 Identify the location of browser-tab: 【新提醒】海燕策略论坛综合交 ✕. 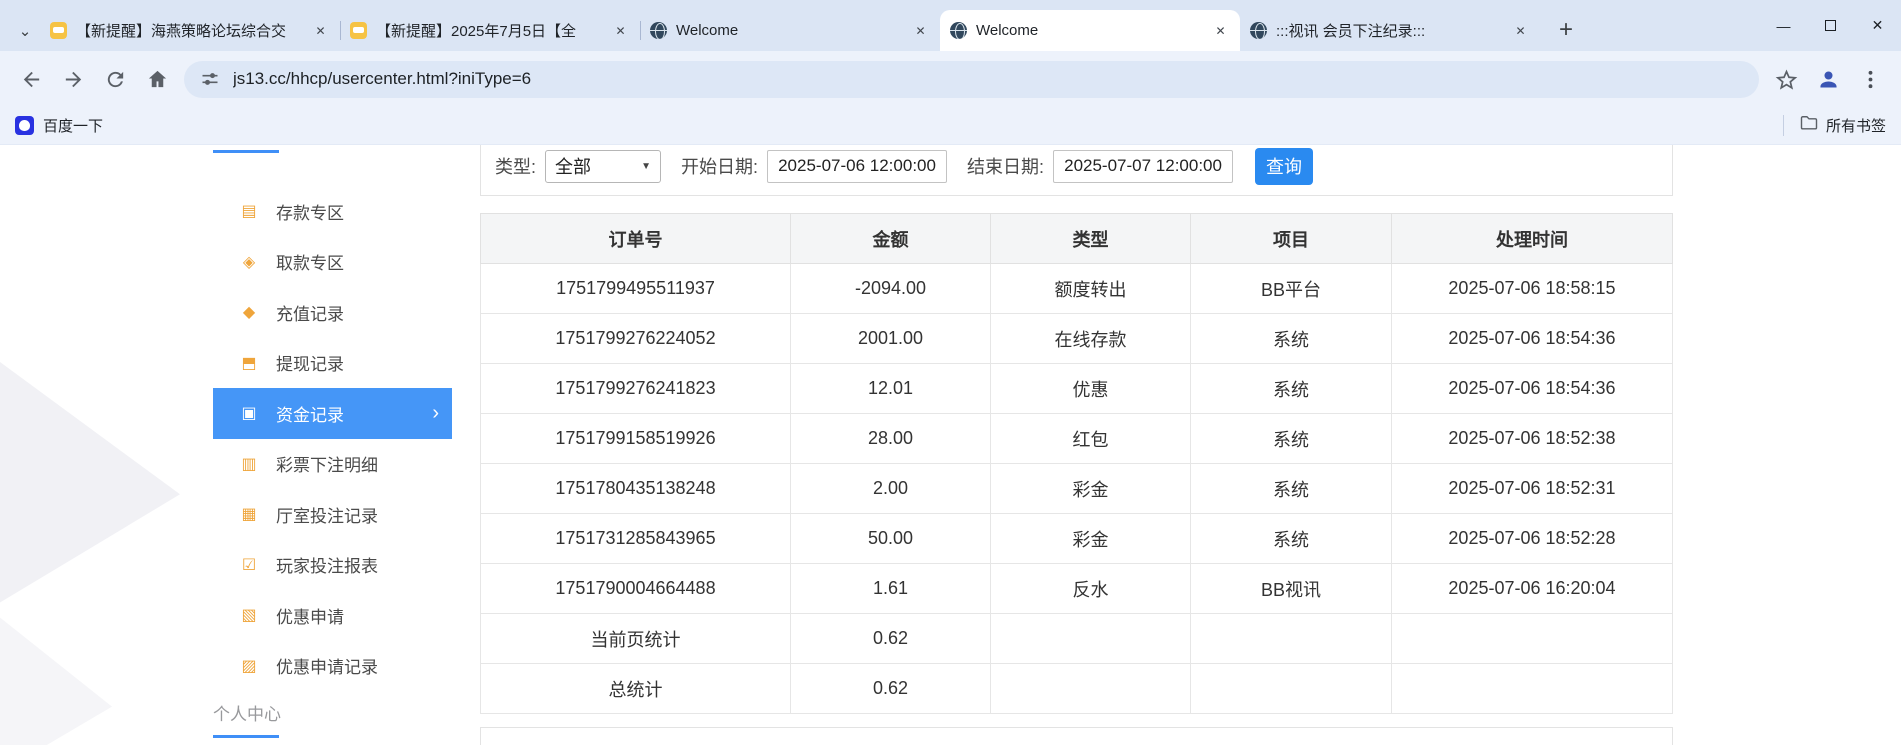
(190, 30).